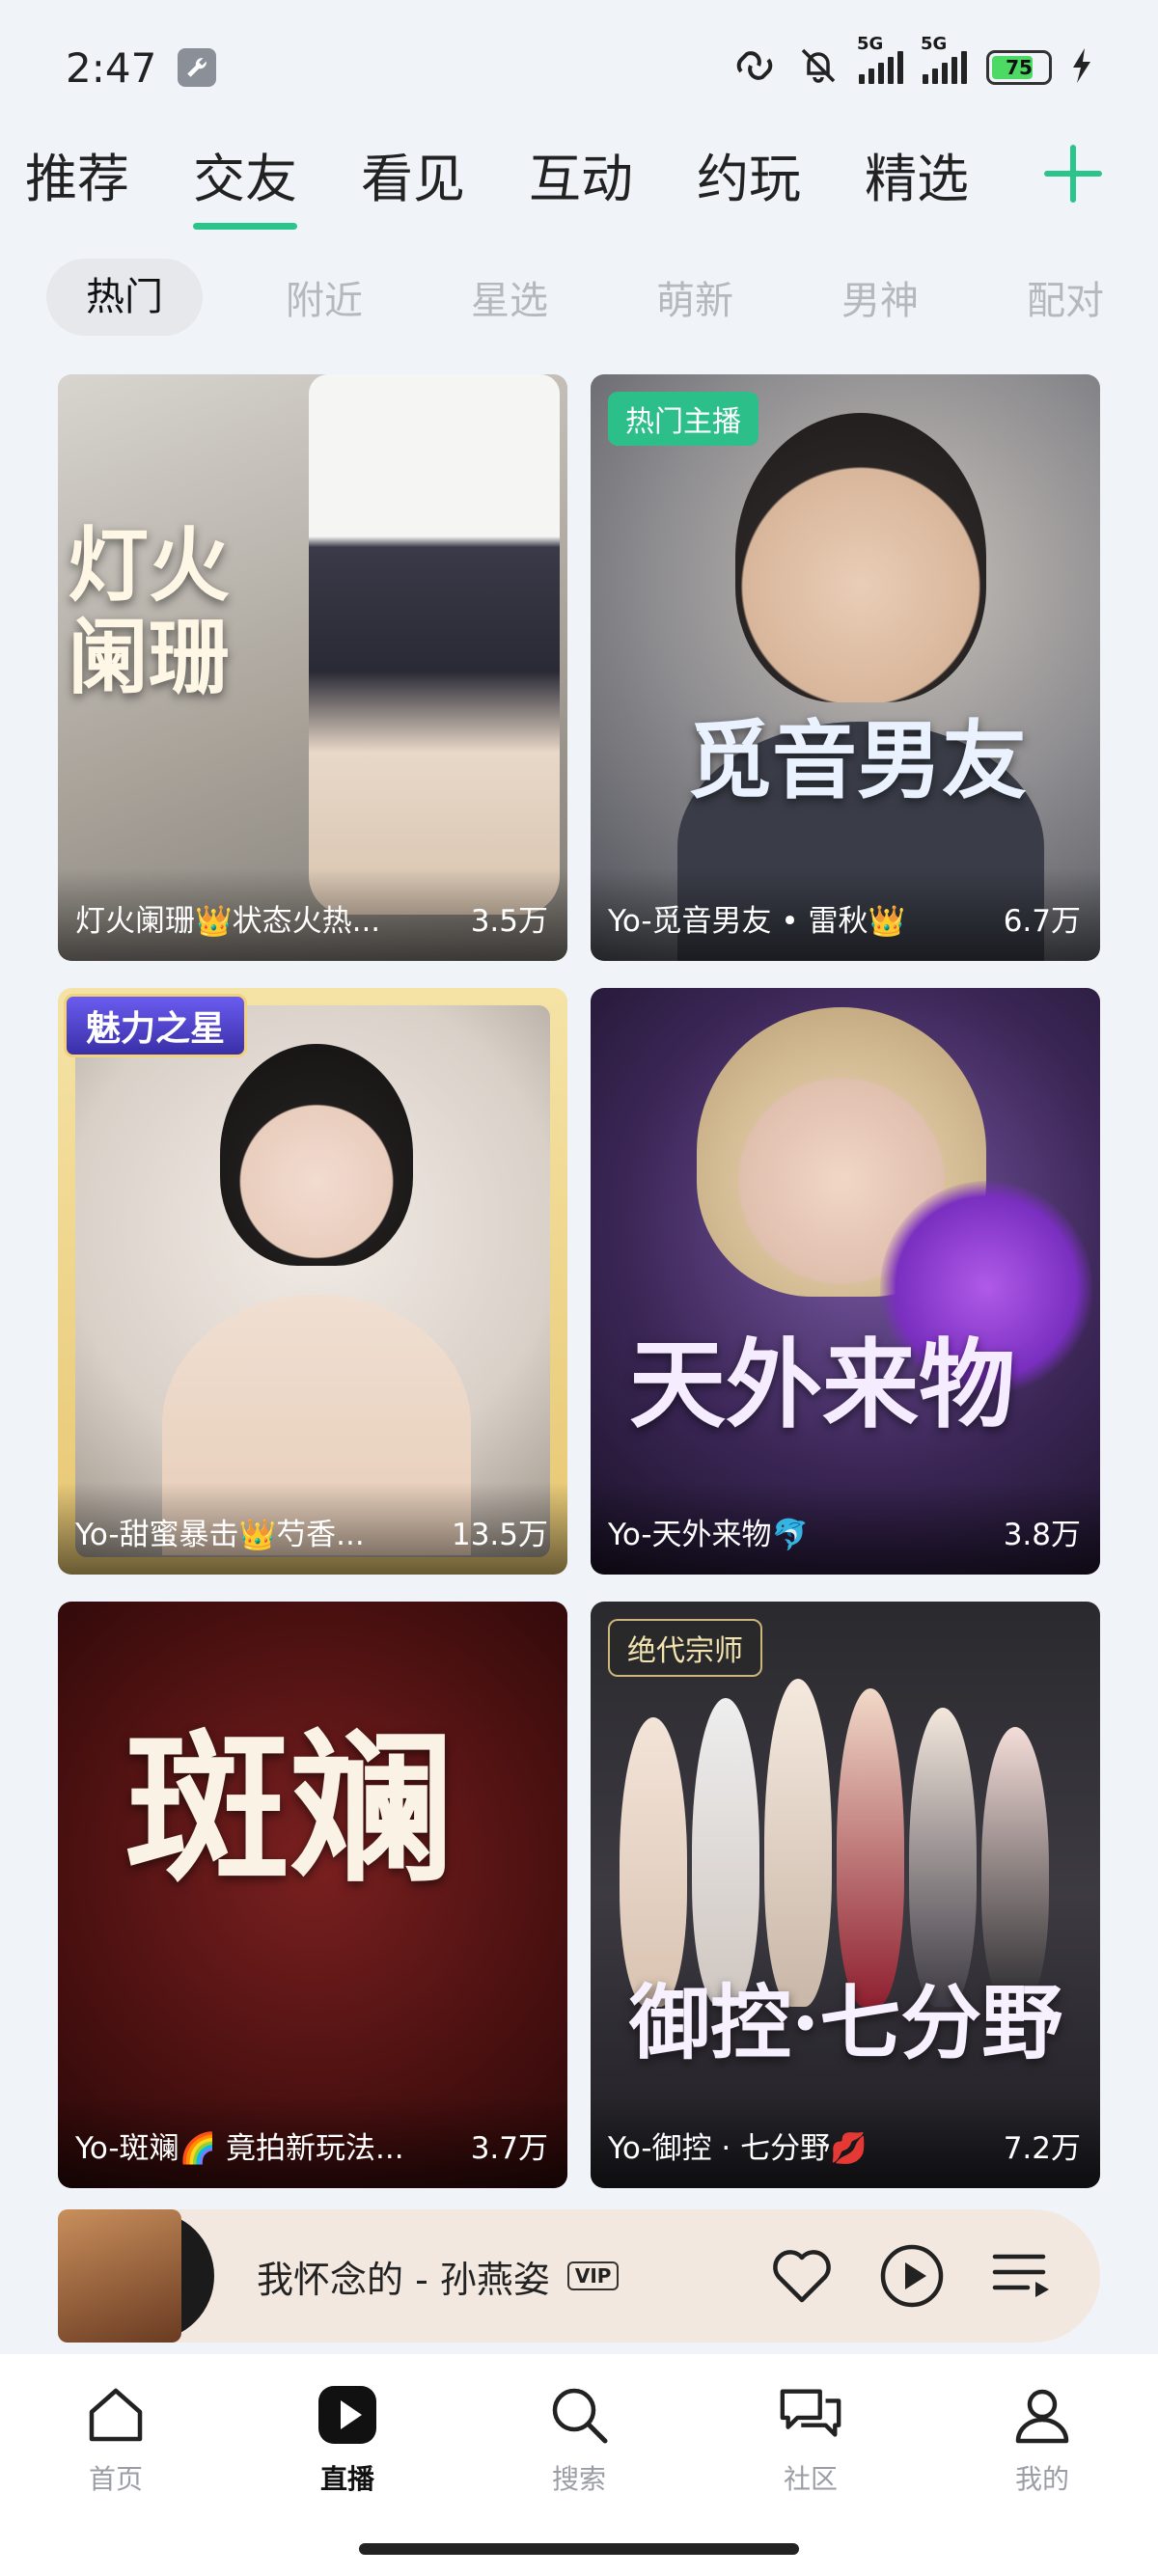 Image resolution: width=1158 pixels, height=2576 pixels. Describe the element at coordinates (802, 2276) in the screenshot. I see `heart-icon` at that location.